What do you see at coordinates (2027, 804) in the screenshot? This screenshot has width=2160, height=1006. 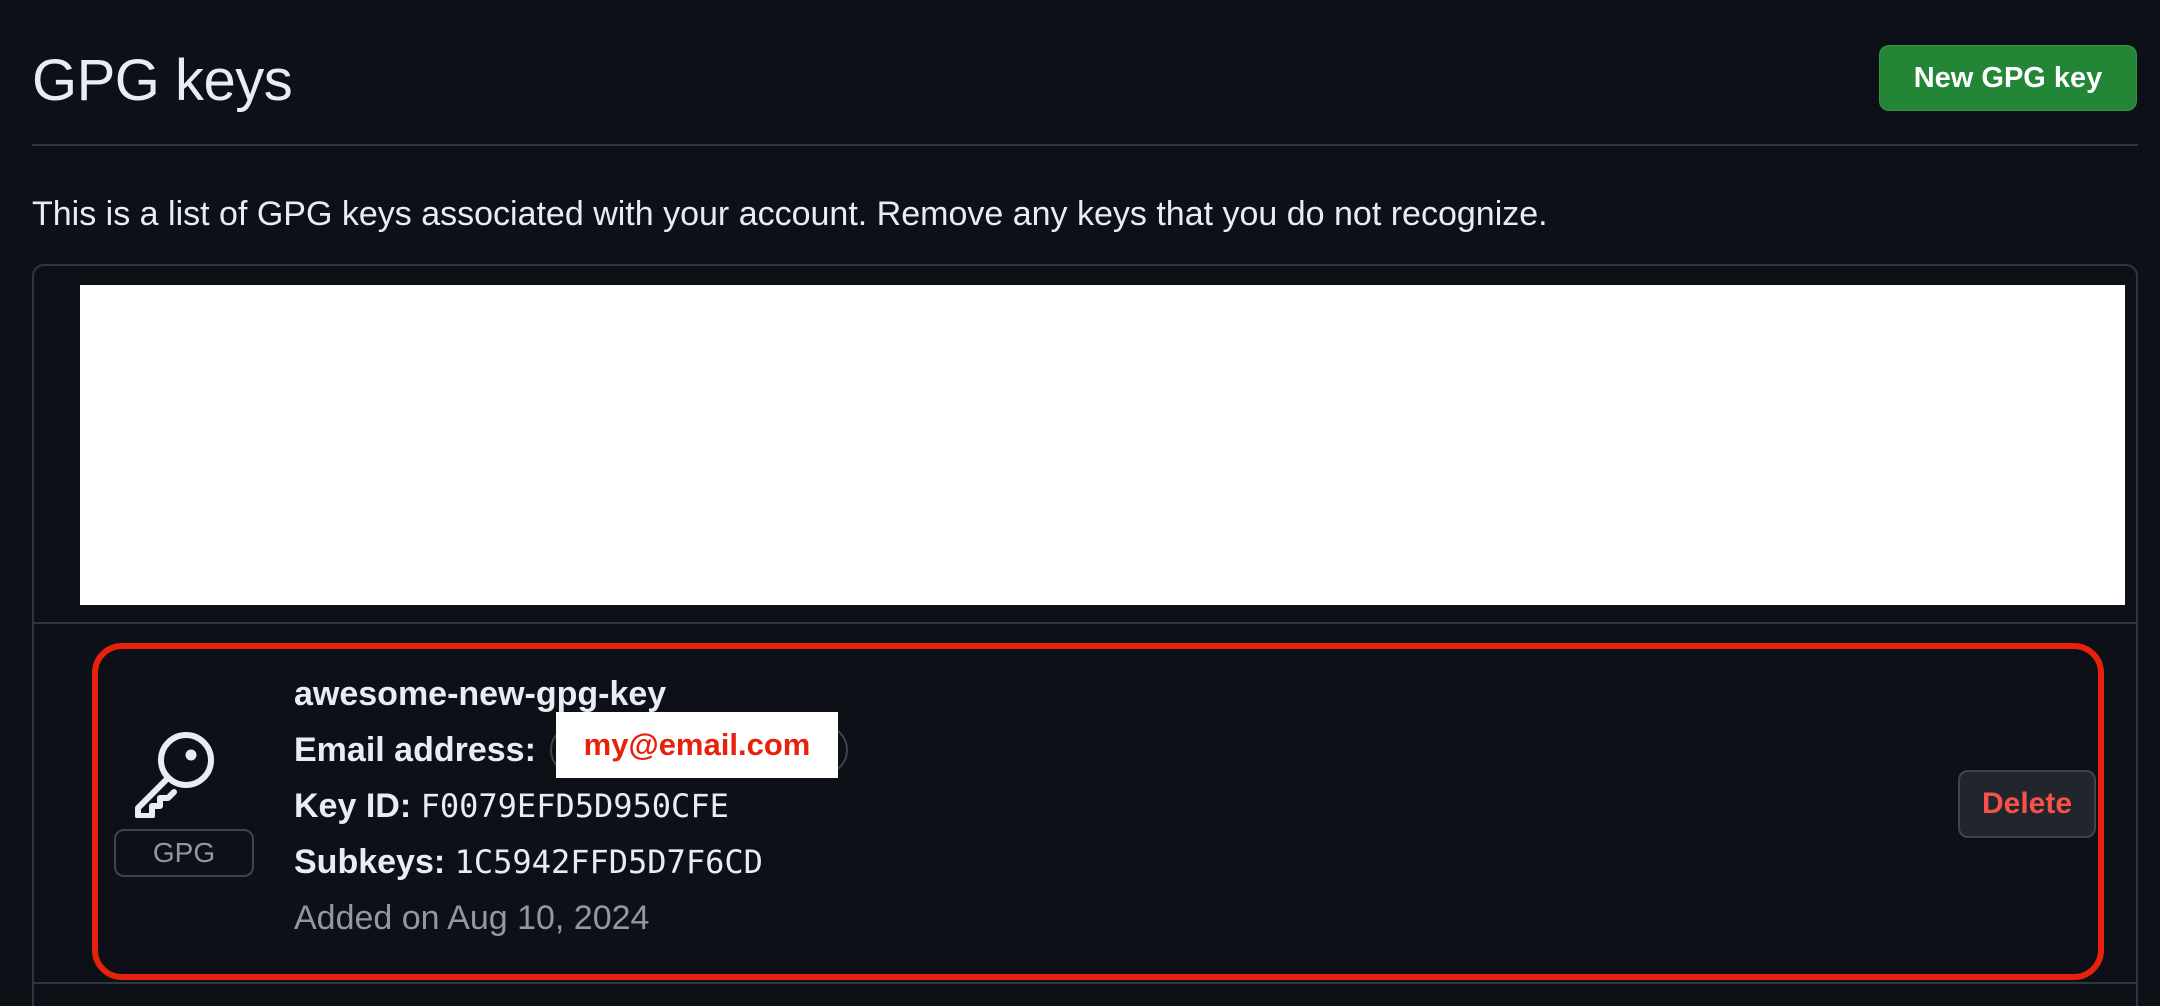 I see `delete-key-button: Delete` at bounding box center [2027, 804].